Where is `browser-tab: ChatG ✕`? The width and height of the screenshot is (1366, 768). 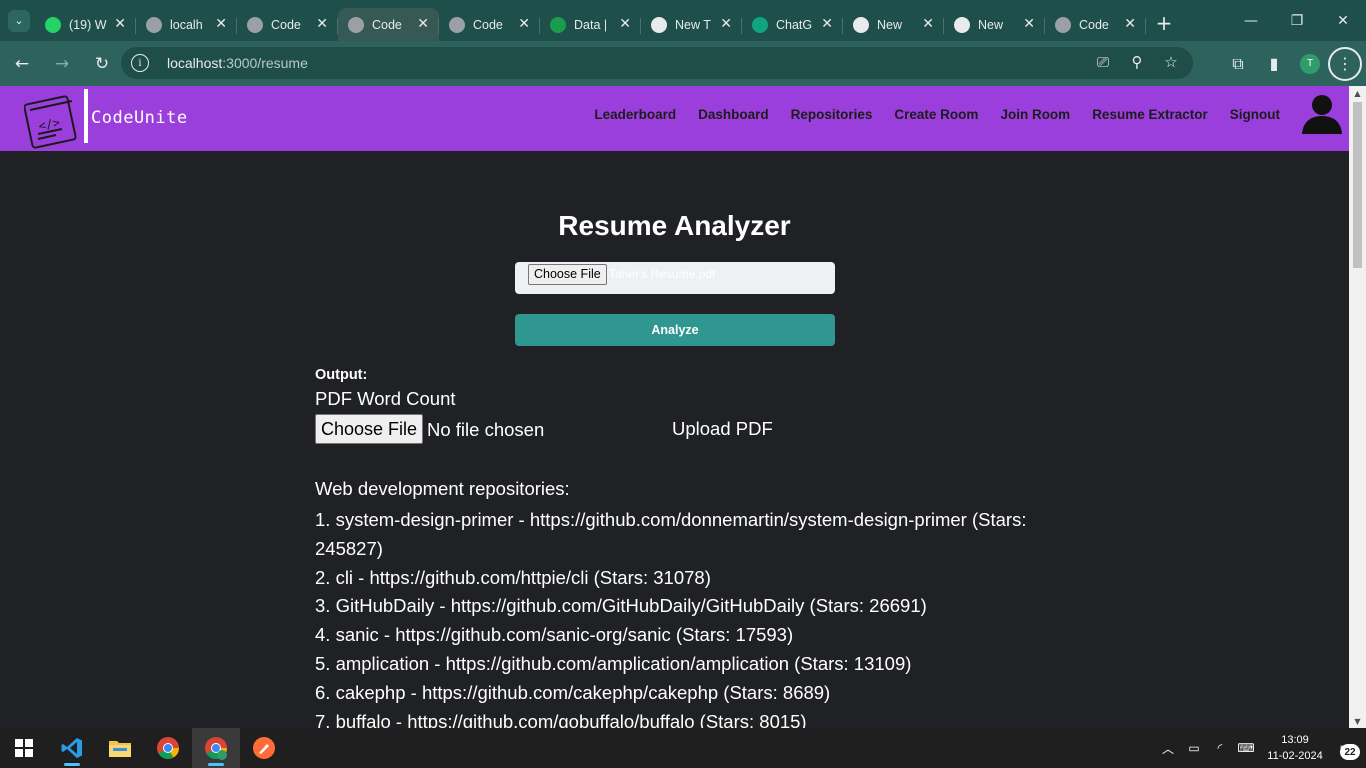
browser-tab: ChatG ✕ is located at coordinates (792, 24).